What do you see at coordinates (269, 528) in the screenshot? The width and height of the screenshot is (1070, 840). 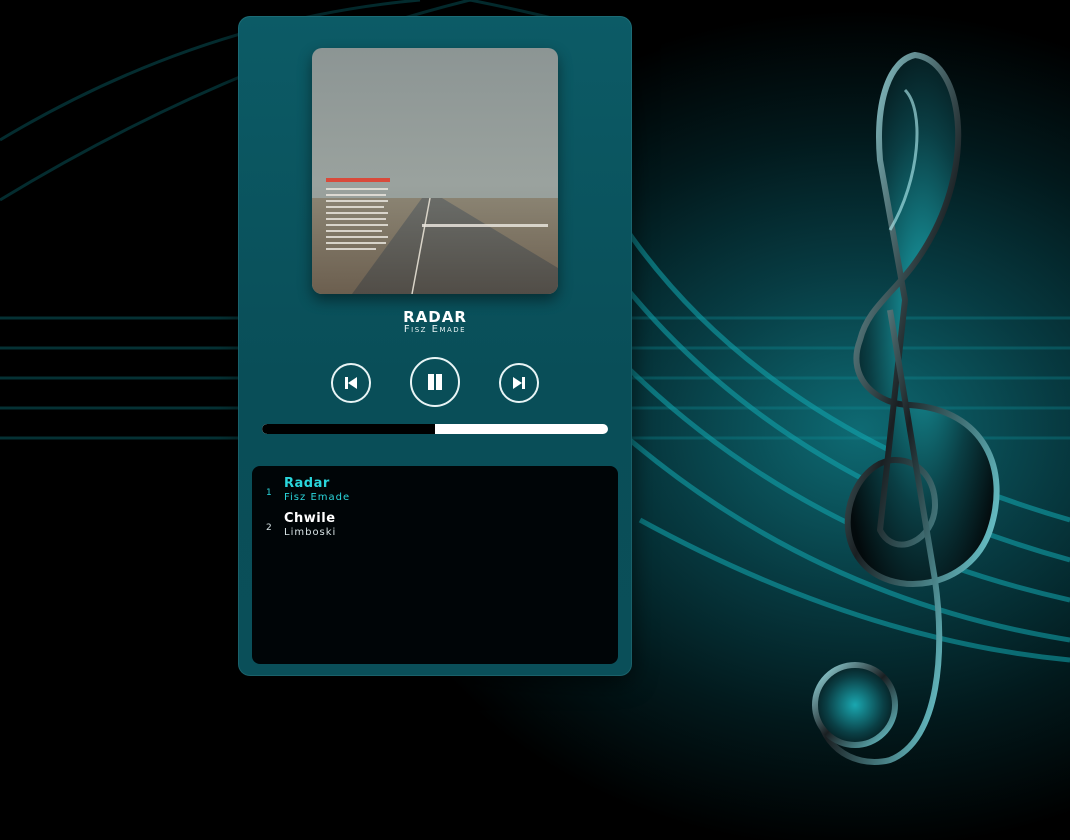 I see `track-number: 2` at bounding box center [269, 528].